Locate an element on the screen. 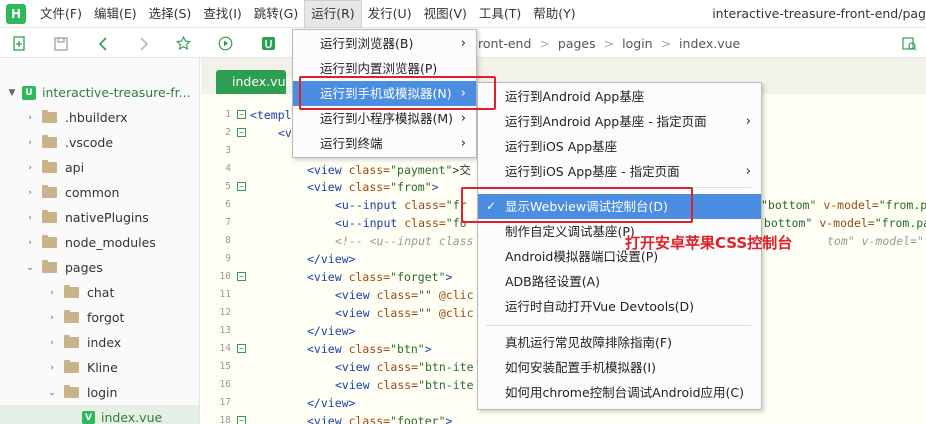 The width and height of the screenshot is (926, 424). menu-item-run-builtin-browser: 运行到内置浏览器(P) is located at coordinates (384, 68).